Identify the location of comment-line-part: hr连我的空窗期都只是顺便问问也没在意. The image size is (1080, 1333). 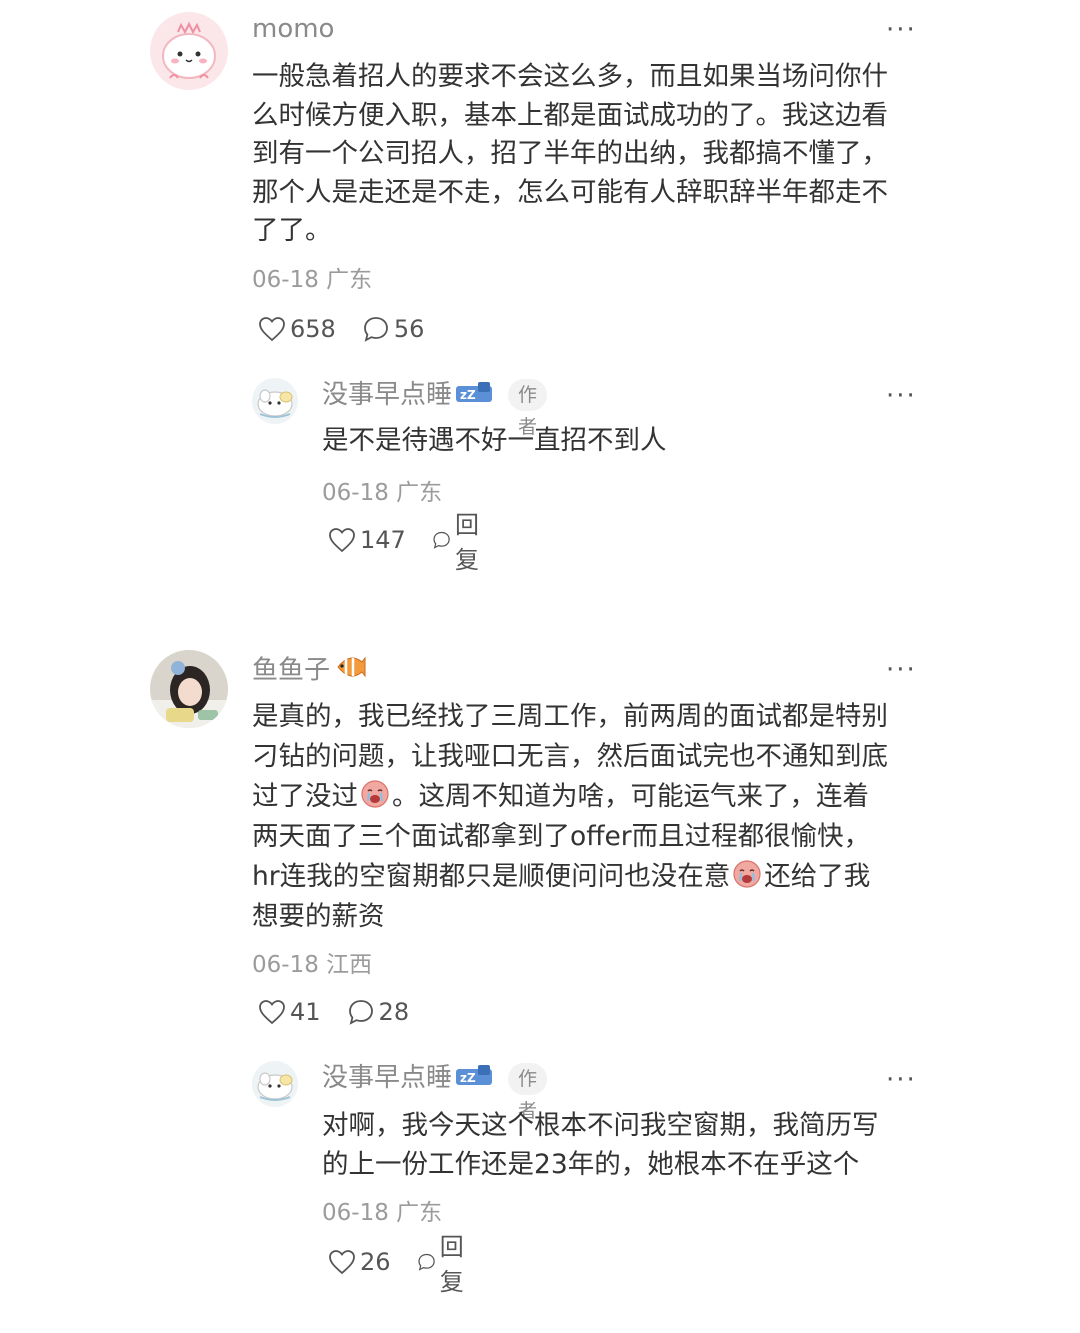
(491, 876).